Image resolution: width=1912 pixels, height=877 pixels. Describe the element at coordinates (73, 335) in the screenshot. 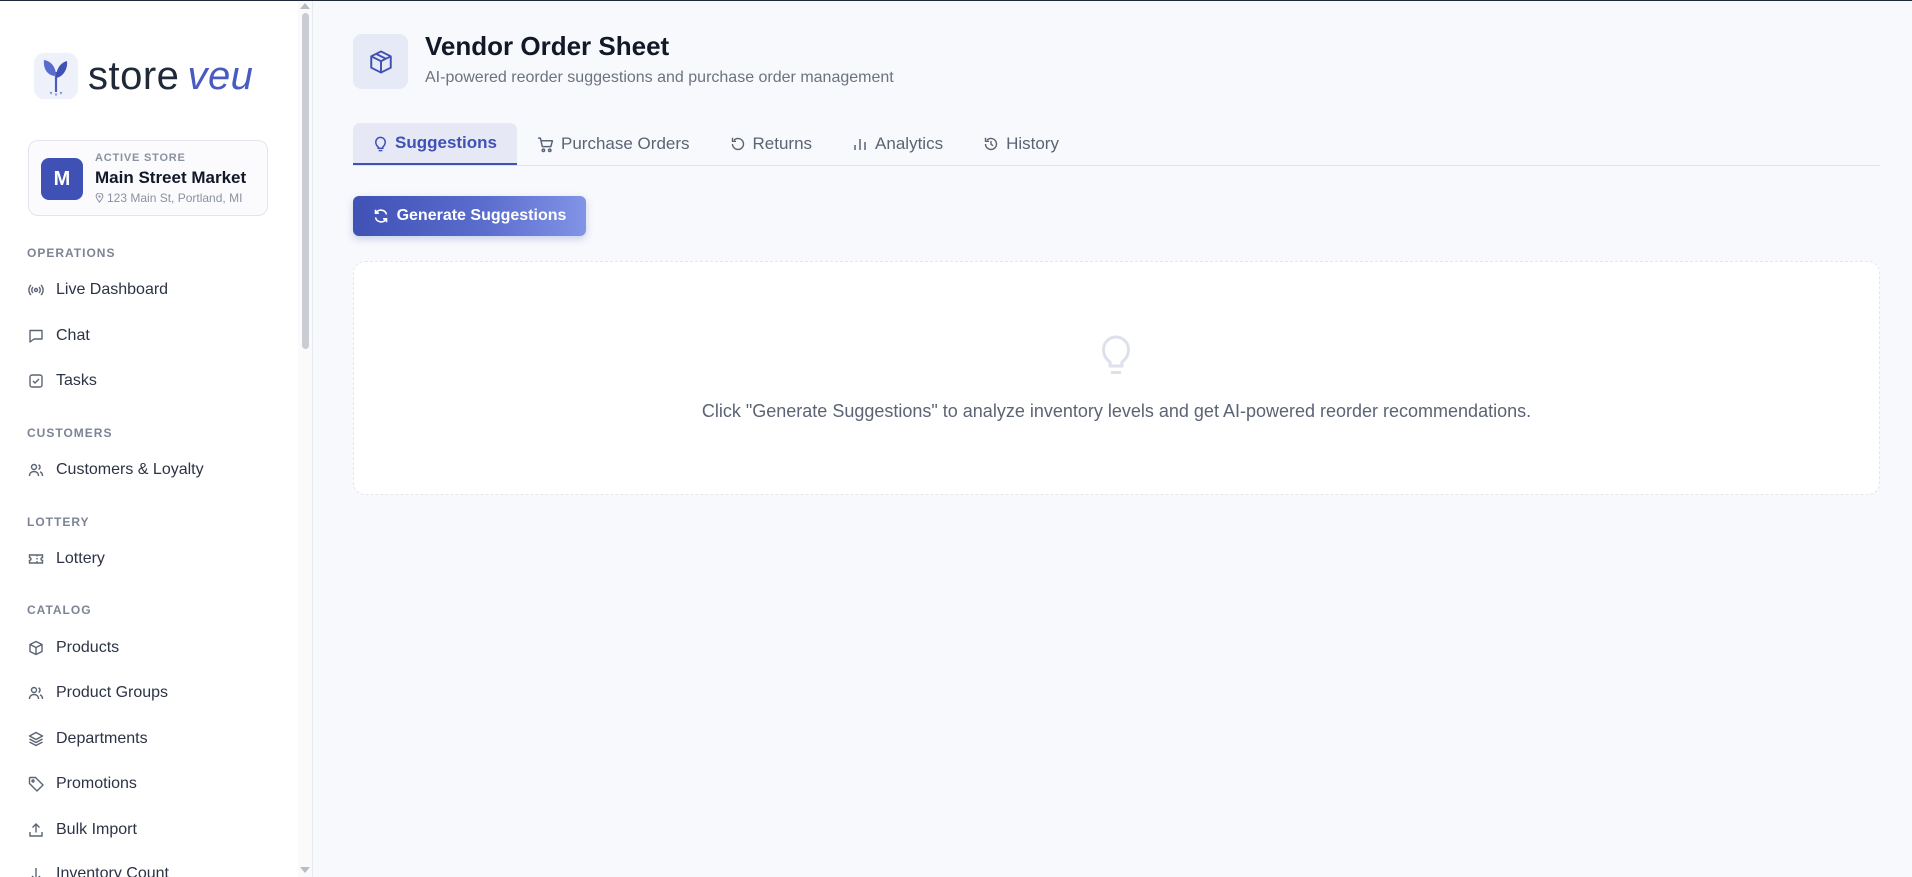

I see `sidebar-item-label: Chat` at that location.